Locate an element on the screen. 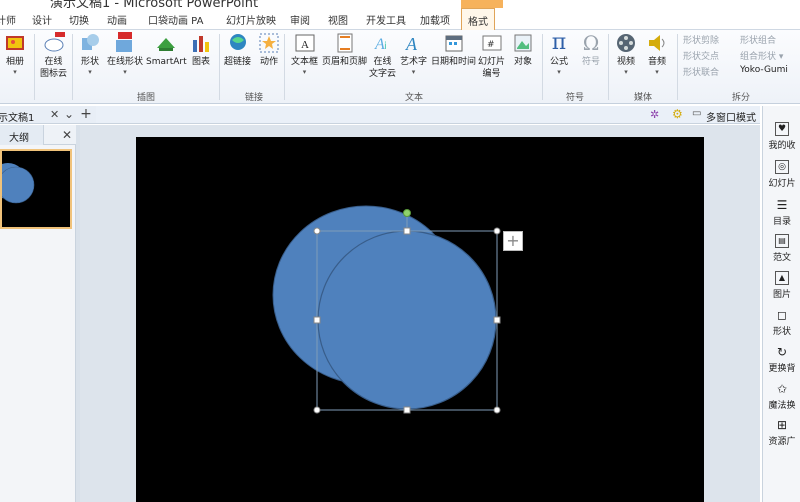  textbox-button: A 文本框 ▾ is located at coordinates (304, 54).